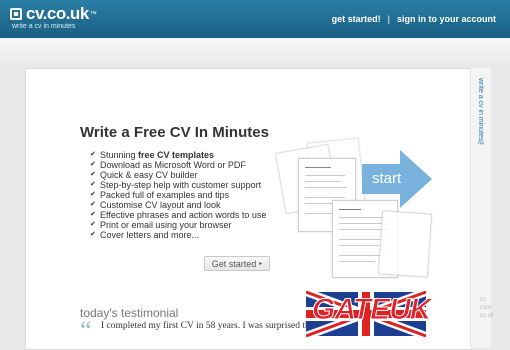 This screenshot has height=350, width=510. I want to click on side-tab-label: write a cv in minutes™, so click(480, 113).